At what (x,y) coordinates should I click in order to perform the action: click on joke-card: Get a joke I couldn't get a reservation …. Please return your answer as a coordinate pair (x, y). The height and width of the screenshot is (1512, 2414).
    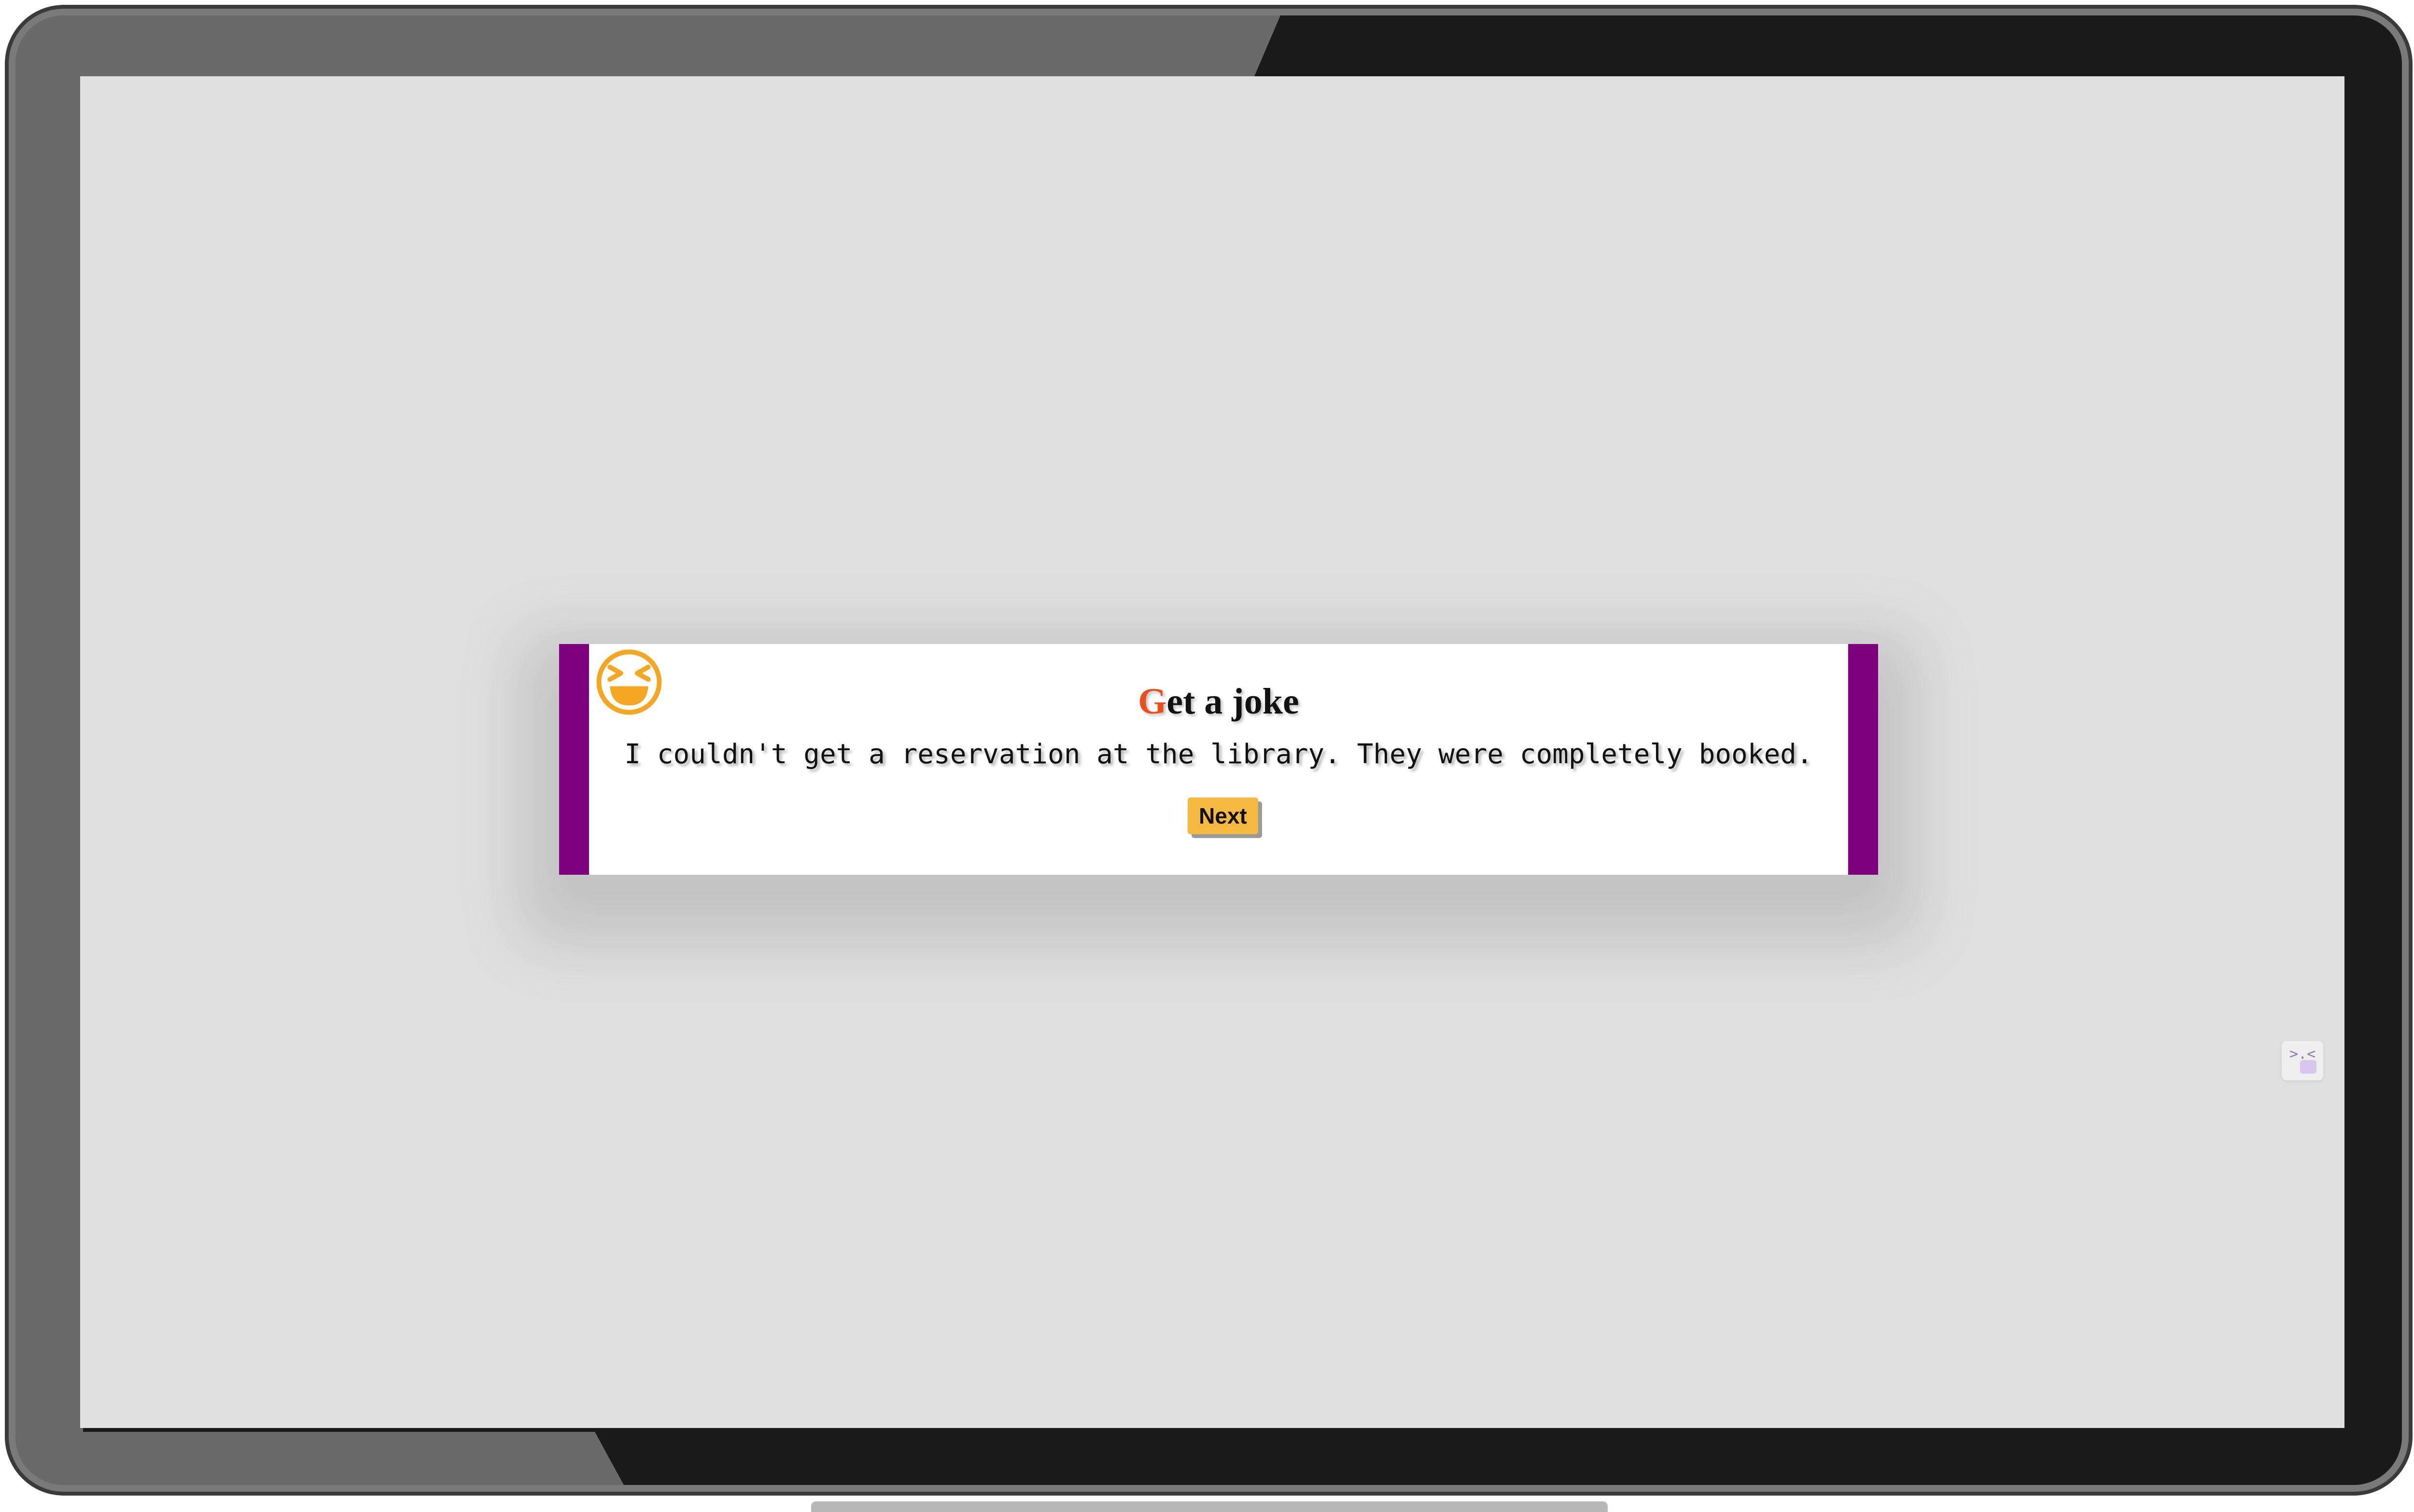
    Looking at the image, I should click on (1218, 760).